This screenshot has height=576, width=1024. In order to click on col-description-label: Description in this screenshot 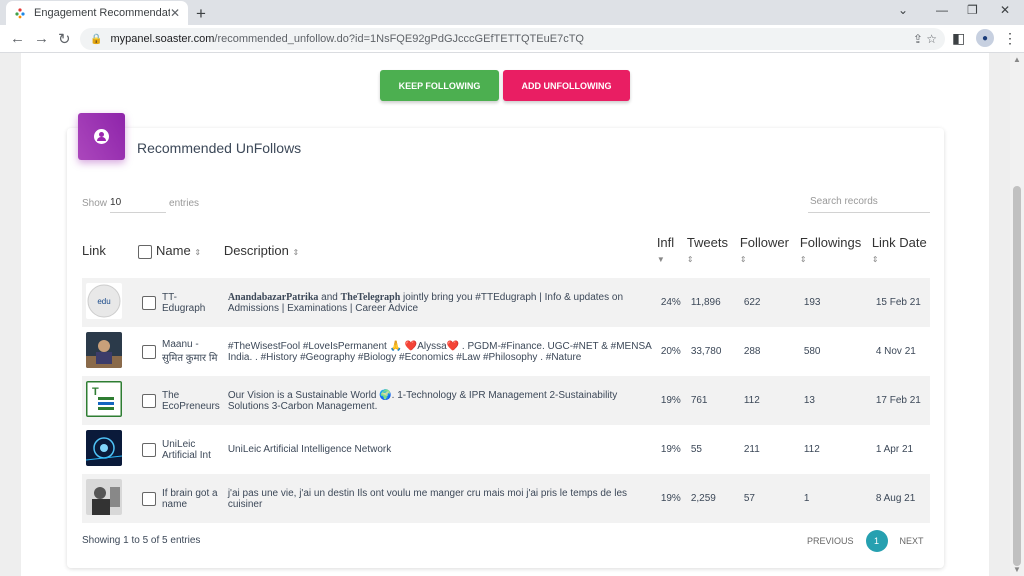, I will do `click(256, 250)`.